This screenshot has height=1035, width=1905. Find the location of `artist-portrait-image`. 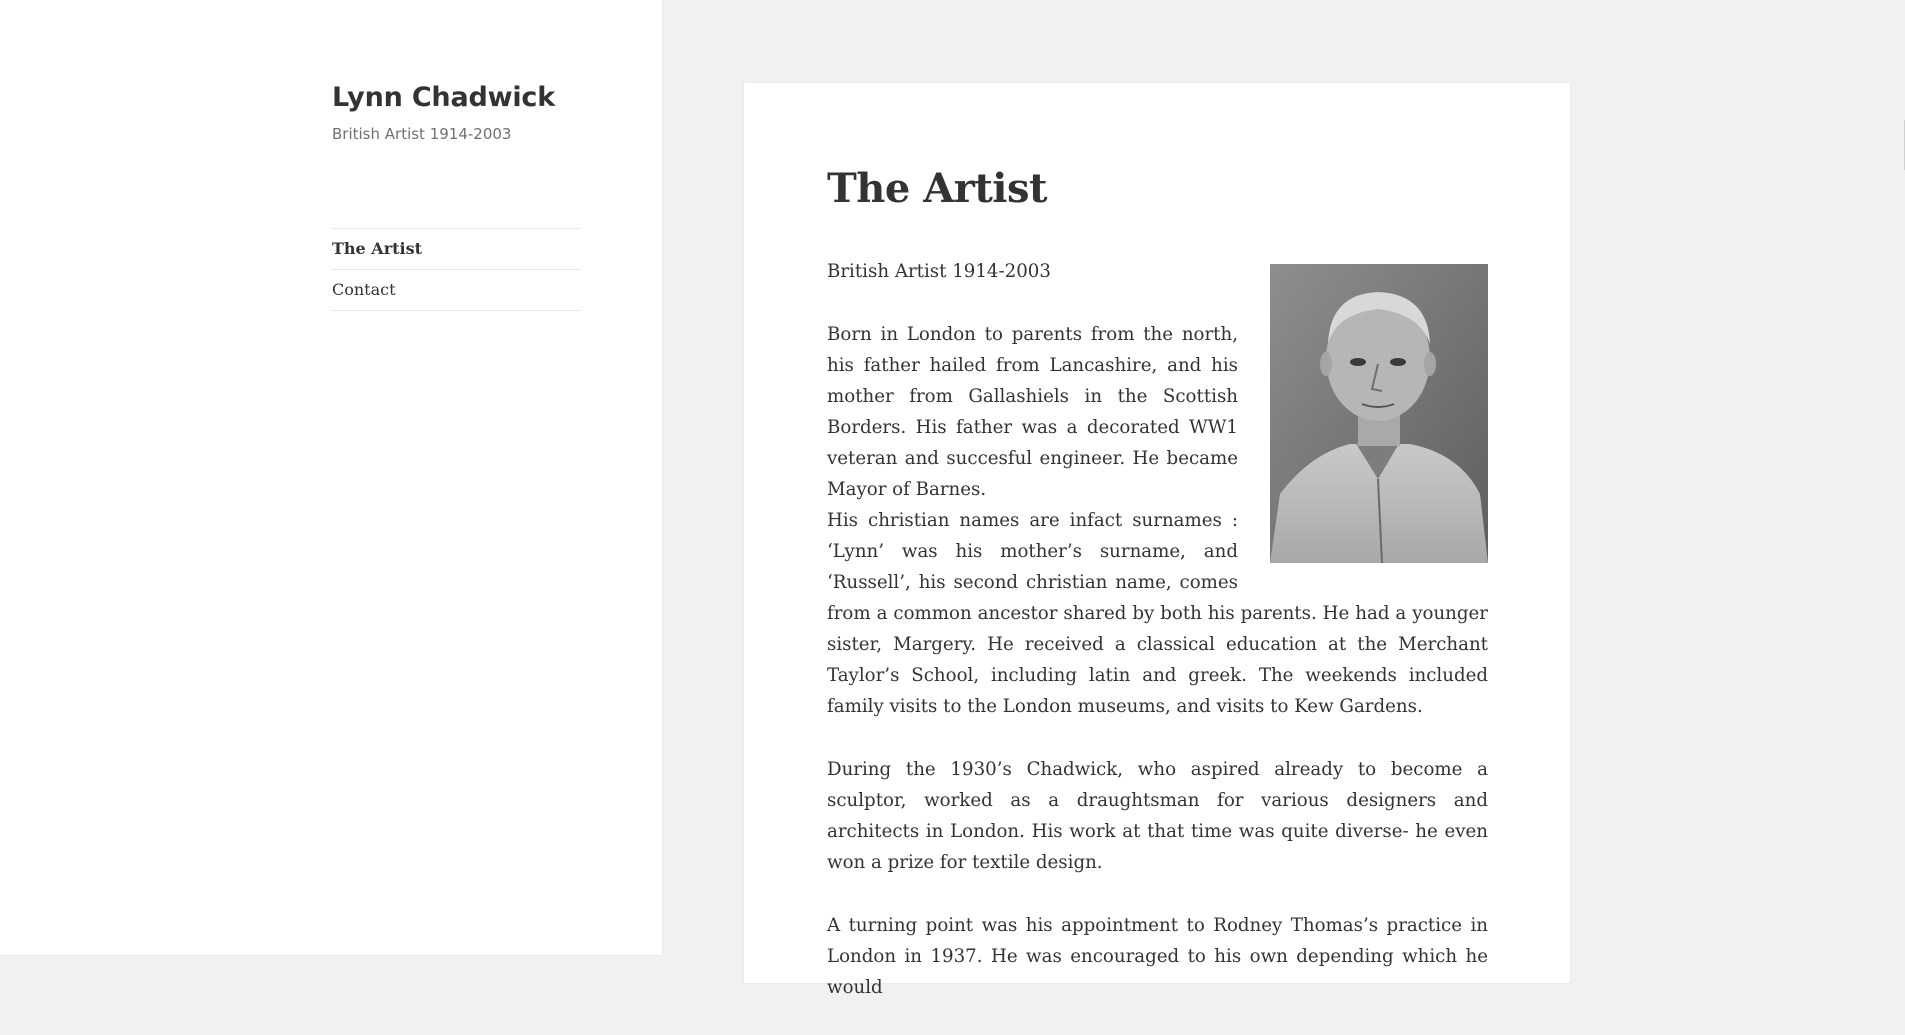

artist-portrait-image is located at coordinates (1379, 413).